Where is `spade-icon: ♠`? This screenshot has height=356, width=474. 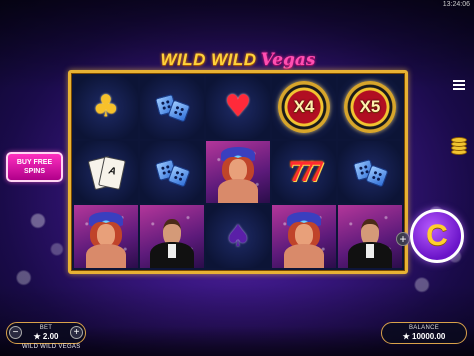
spade-icon: ♠ is located at coordinates (238, 236).